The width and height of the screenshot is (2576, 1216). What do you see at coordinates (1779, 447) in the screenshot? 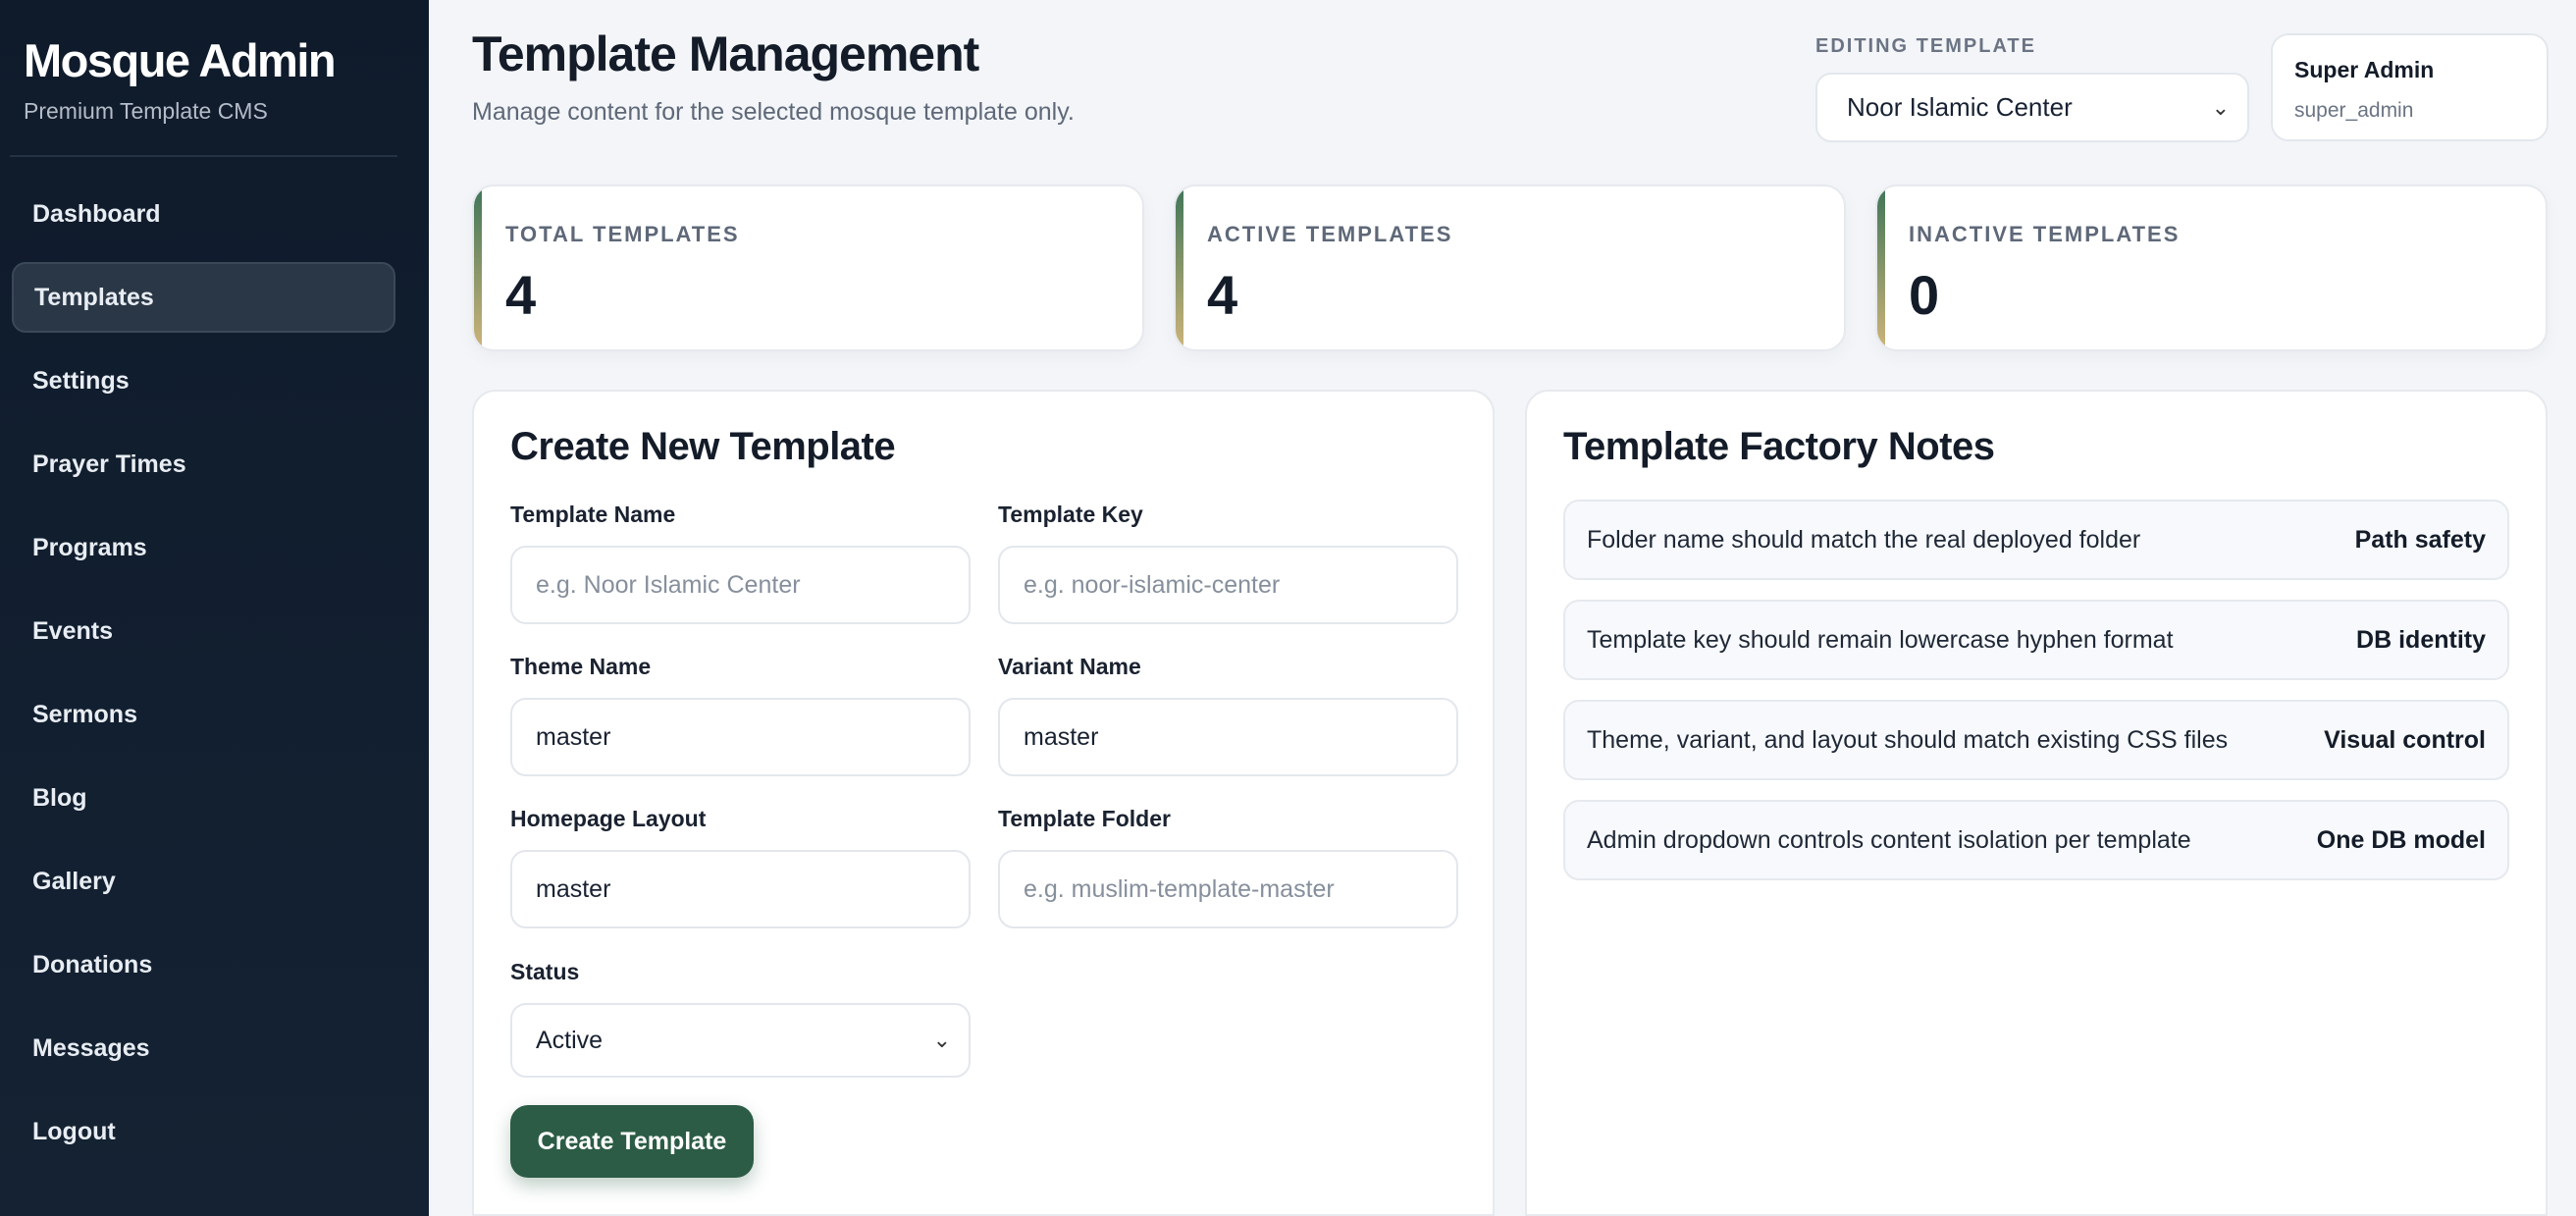
I see `panel-title: Template Factory Notes` at bounding box center [1779, 447].